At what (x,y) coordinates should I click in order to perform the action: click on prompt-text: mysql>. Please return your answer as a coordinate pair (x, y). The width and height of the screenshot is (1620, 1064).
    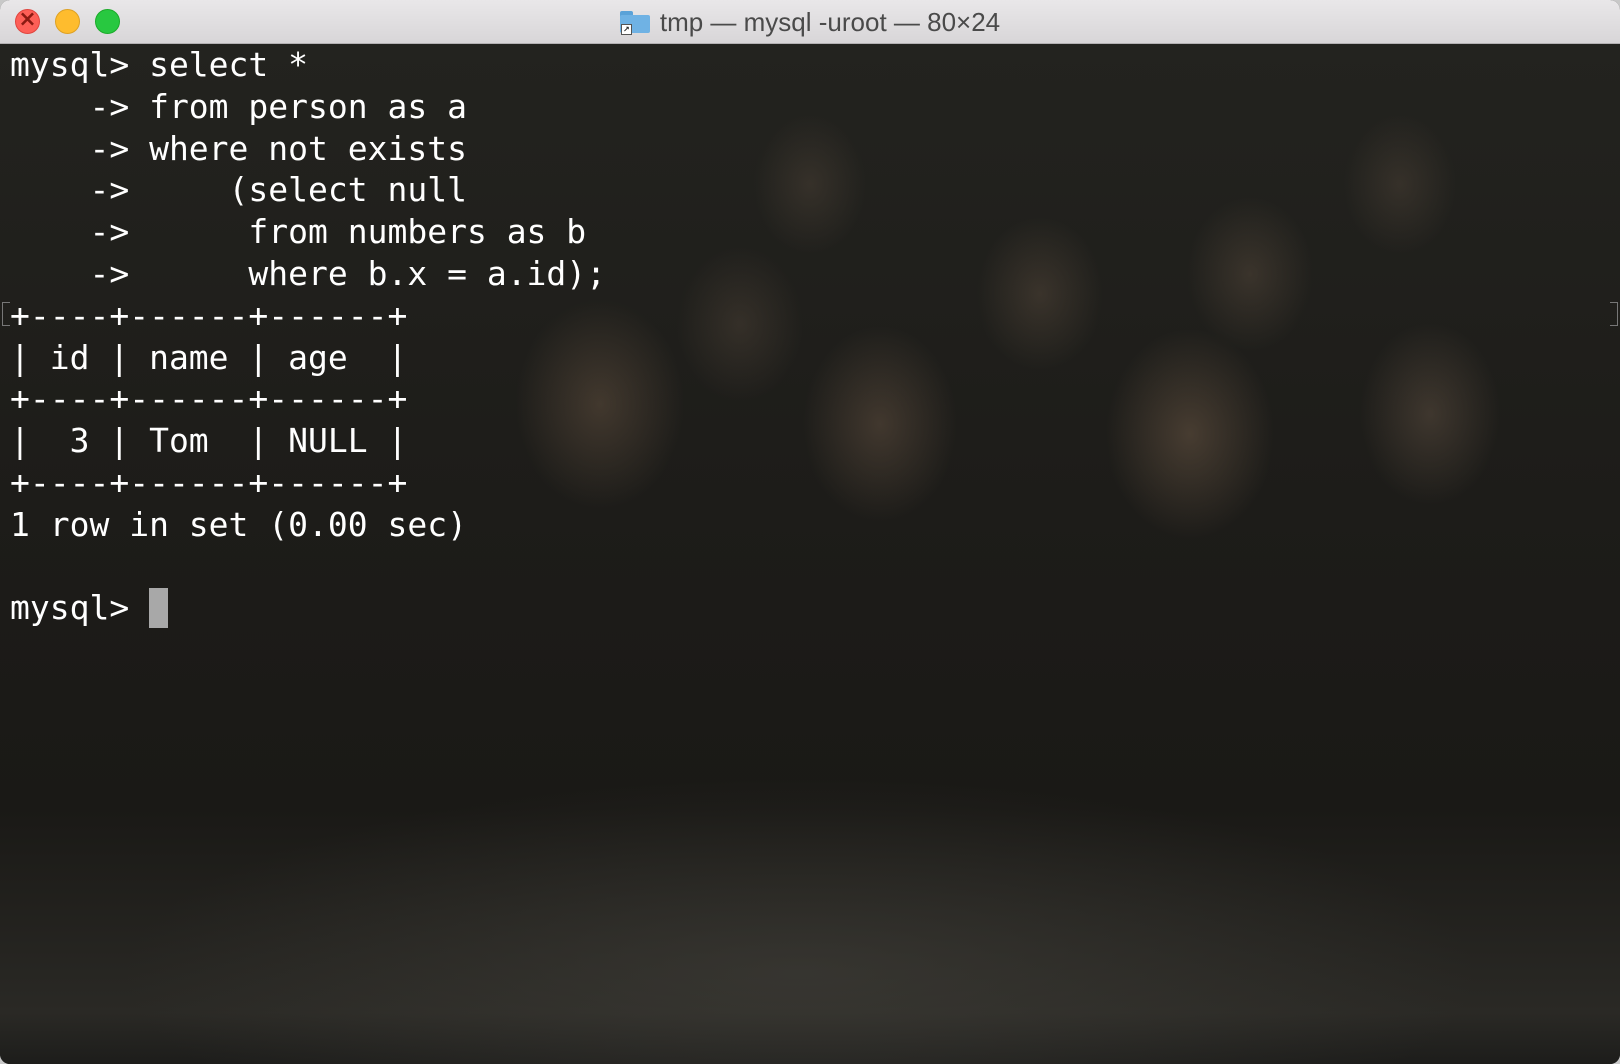
    Looking at the image, I should click on (80, 608).